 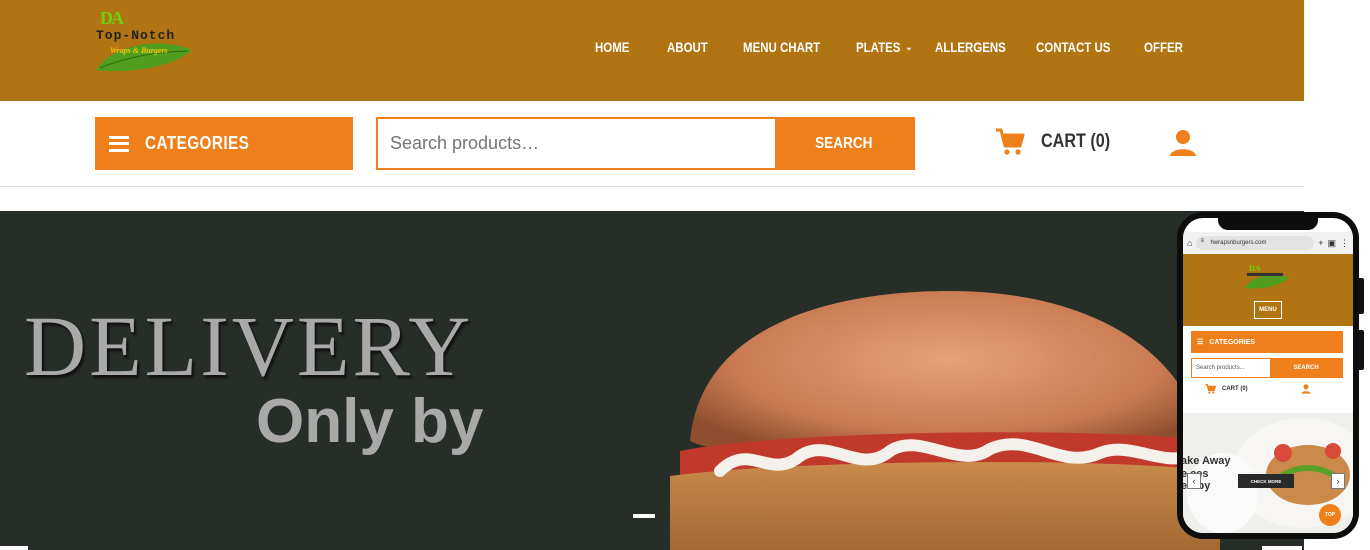 I want to click on slide-edge-right, so click(x=1282, y=548).